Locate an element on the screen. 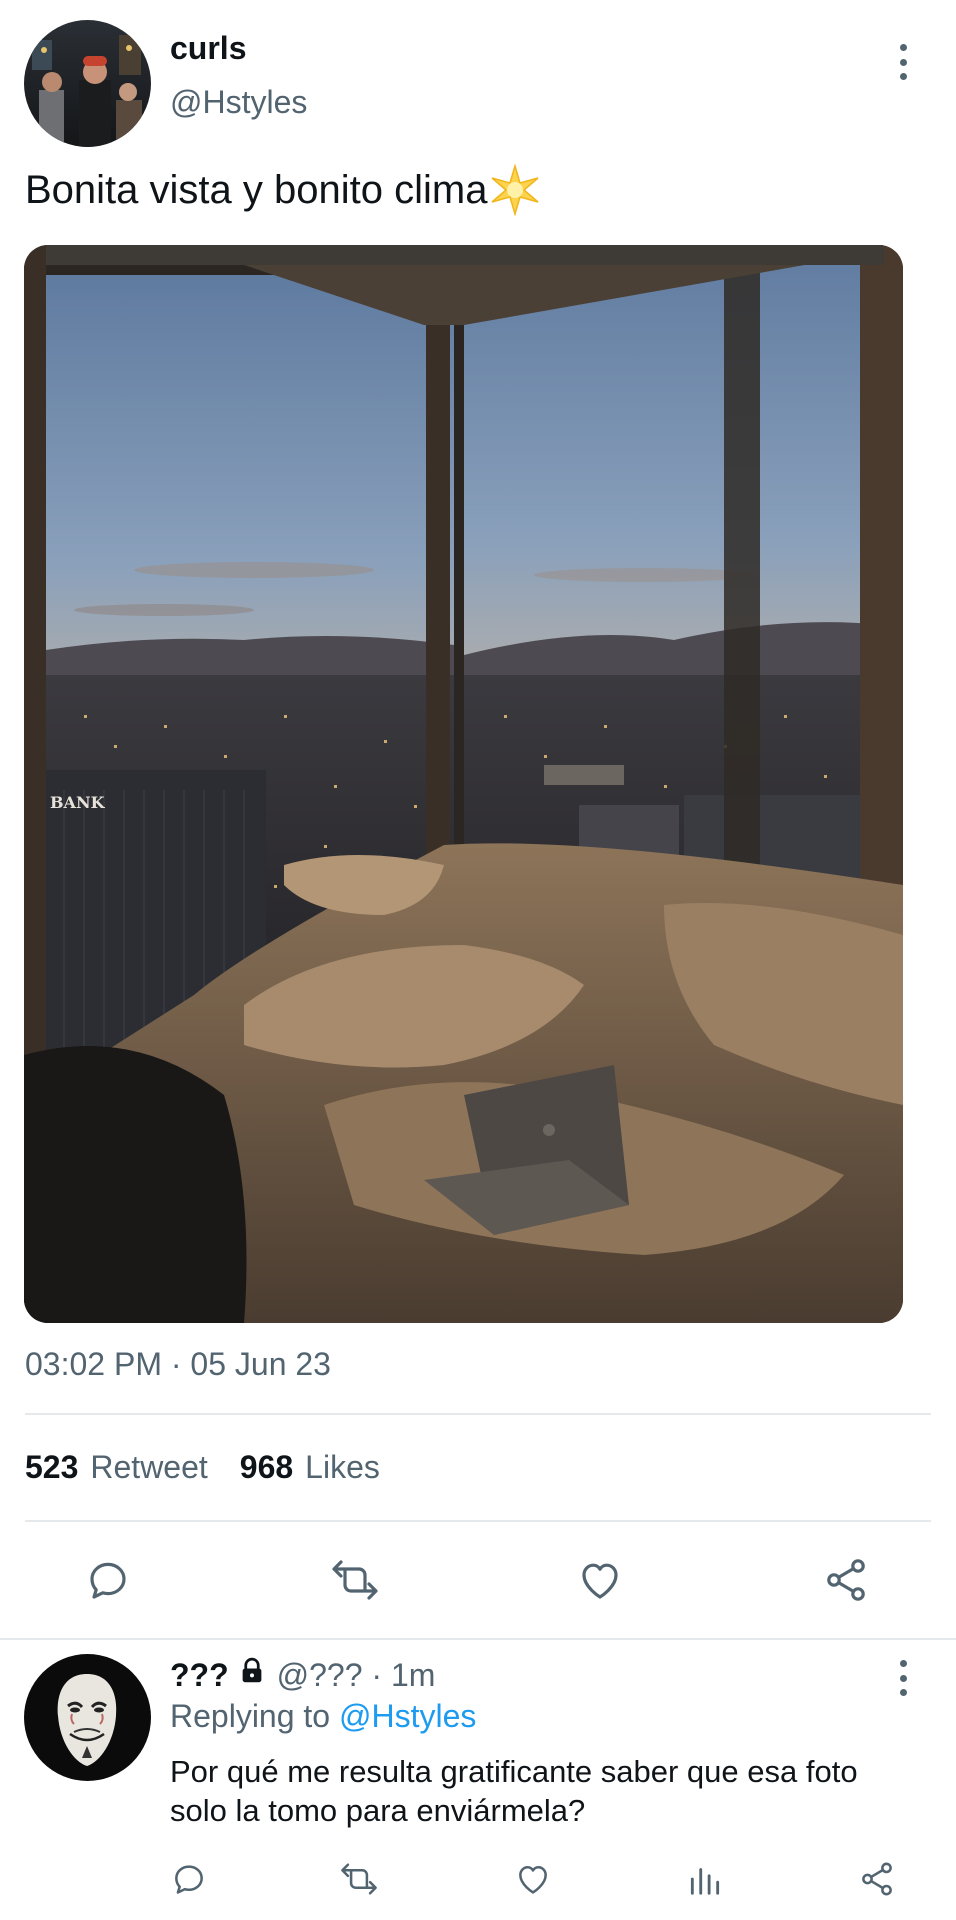 Image resolution: width=956 pixels, height=1920 pixels. like-count: 968 is located at coordinates (266, 1467).